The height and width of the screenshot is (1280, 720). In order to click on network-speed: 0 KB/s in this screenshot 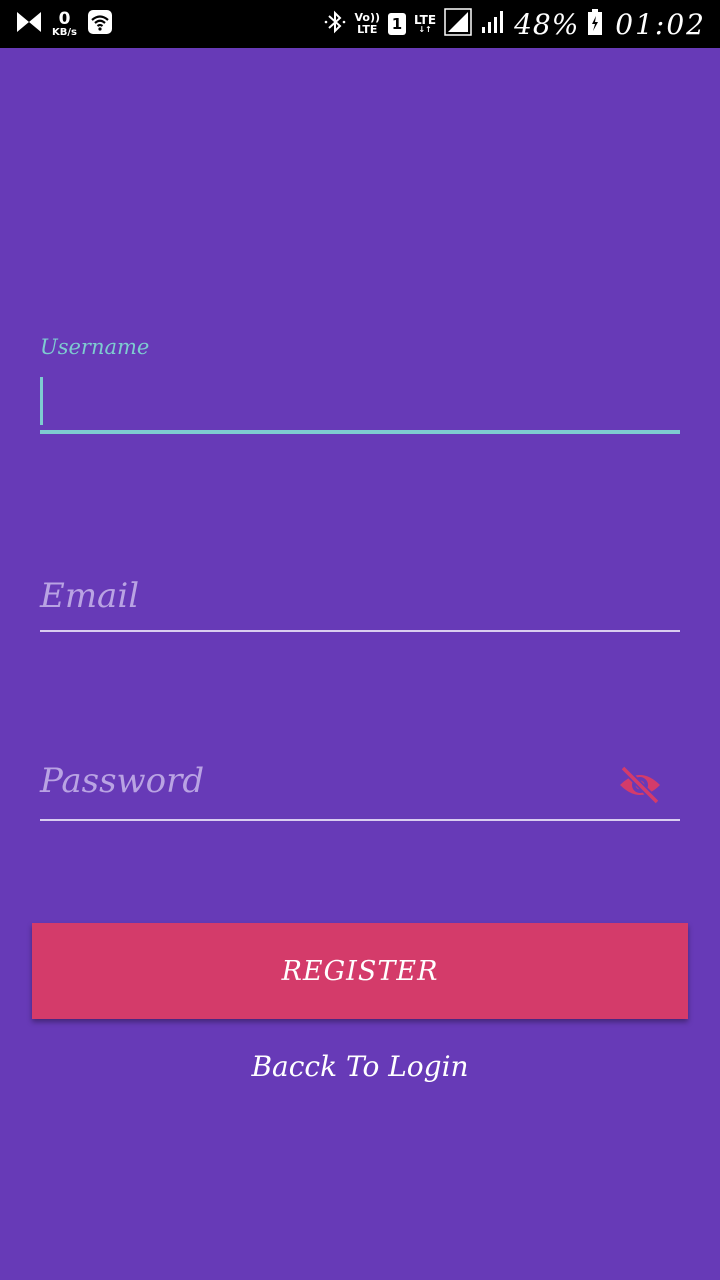, I will do `click(64, 23)`.